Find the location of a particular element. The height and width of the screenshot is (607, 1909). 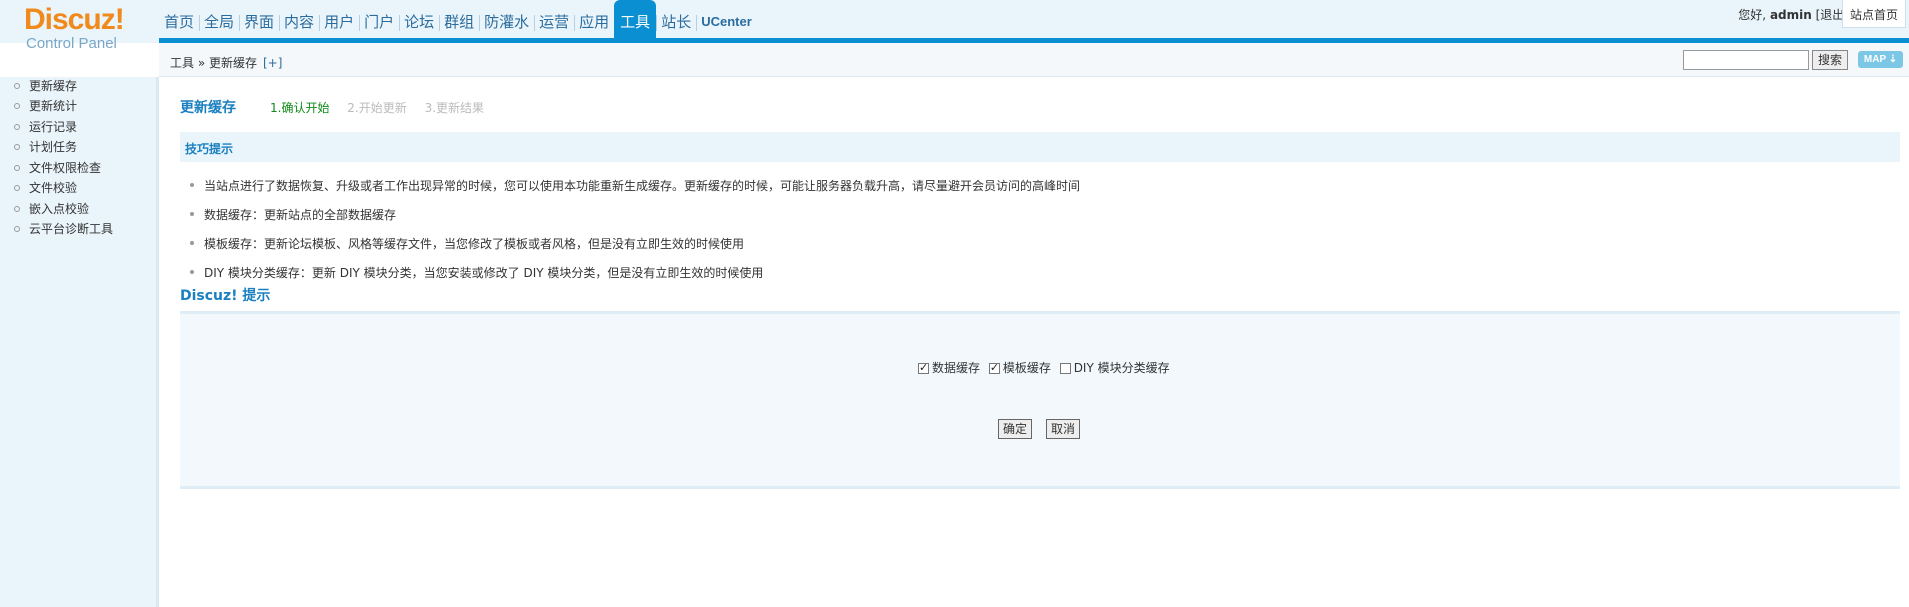

nav-tools: 工具 is located at coordinates (635, 19).